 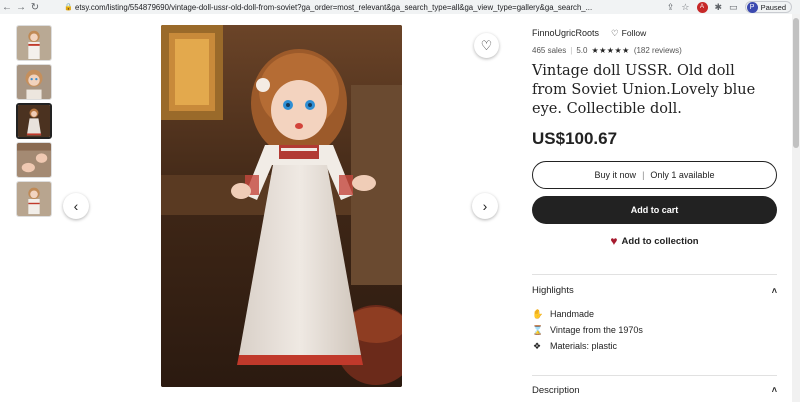 I want to click on previous-image-button: ‹, so click(x=76, y=206).